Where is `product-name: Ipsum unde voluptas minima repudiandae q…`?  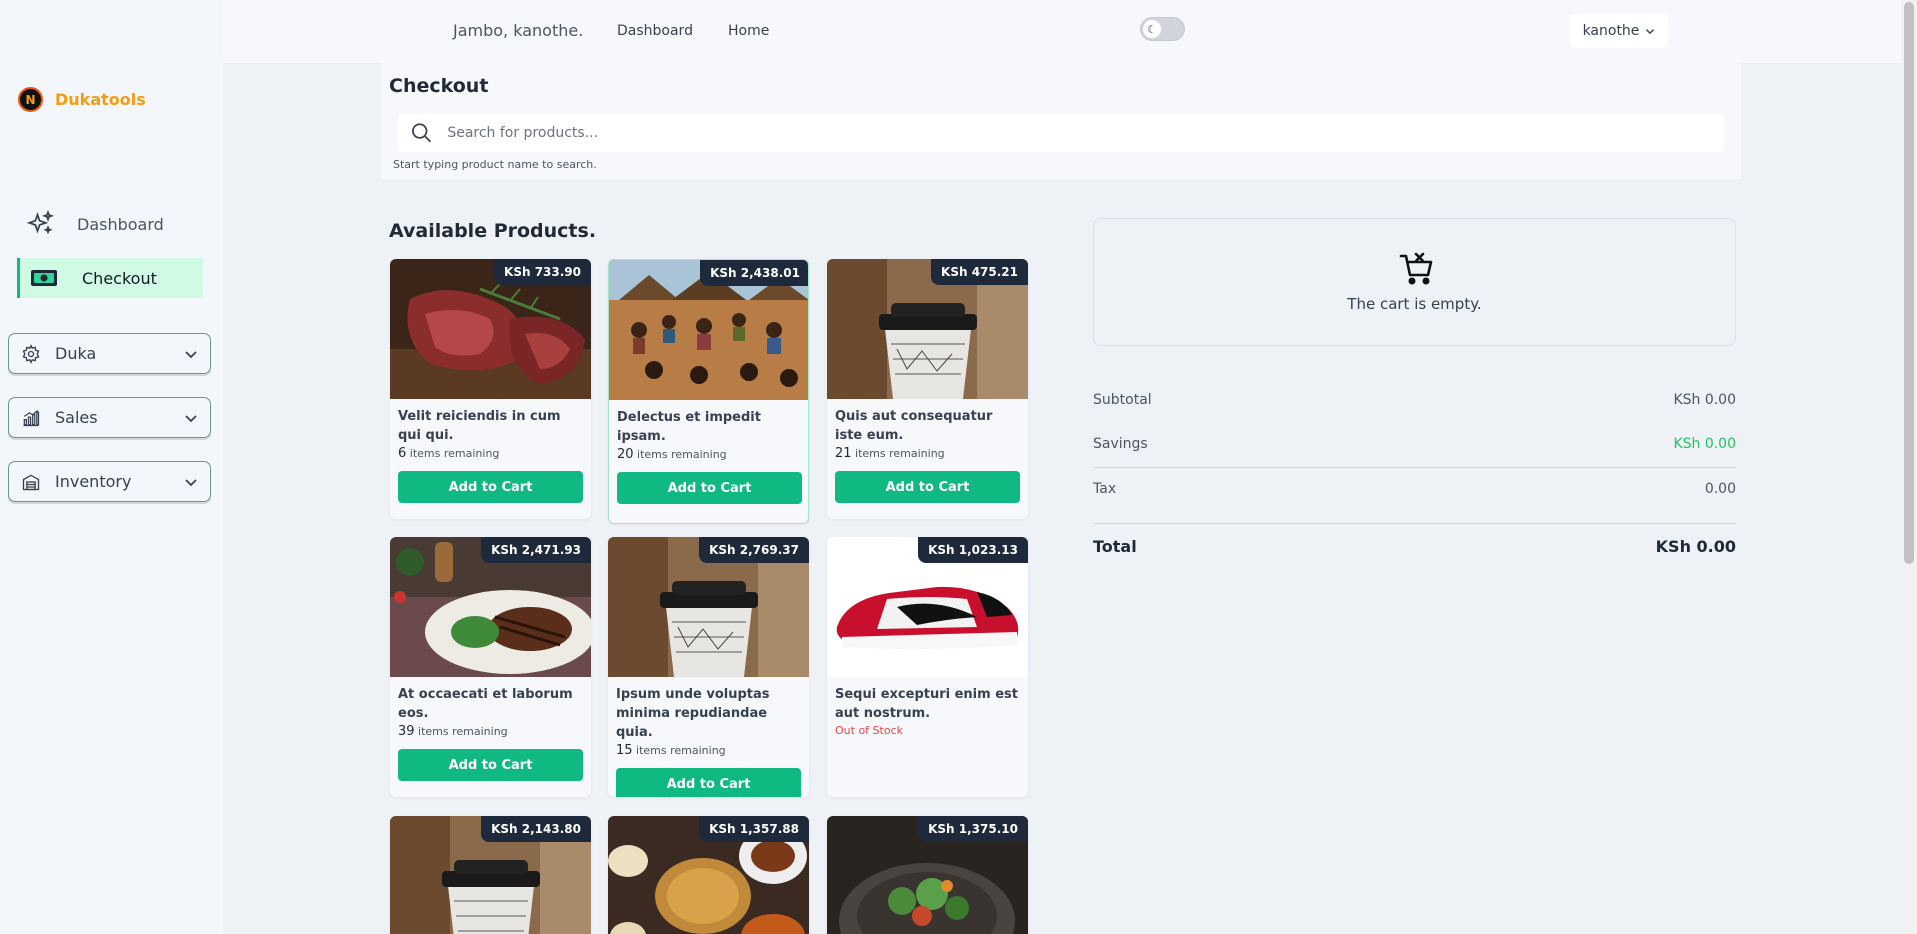 product-name: Ipsum unde voluptas minima repudiandae q… is located at coordinates (693, 713).